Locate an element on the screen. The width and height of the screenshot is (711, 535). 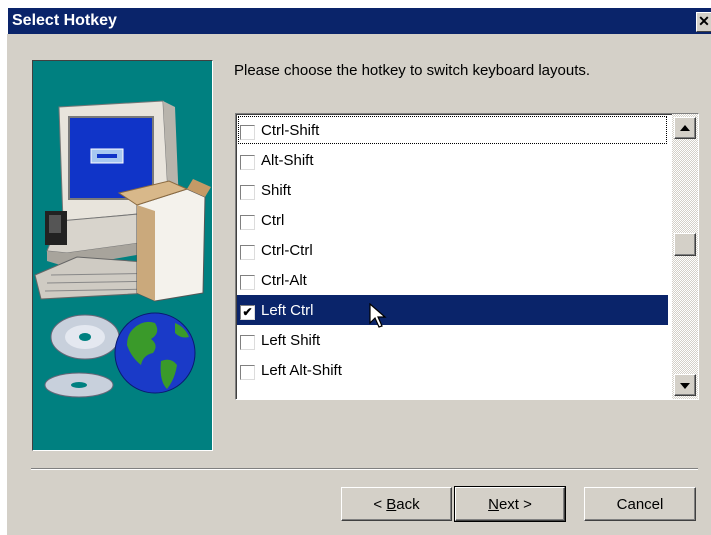
computer-globe-illustration is located at coordinates (122, 249).